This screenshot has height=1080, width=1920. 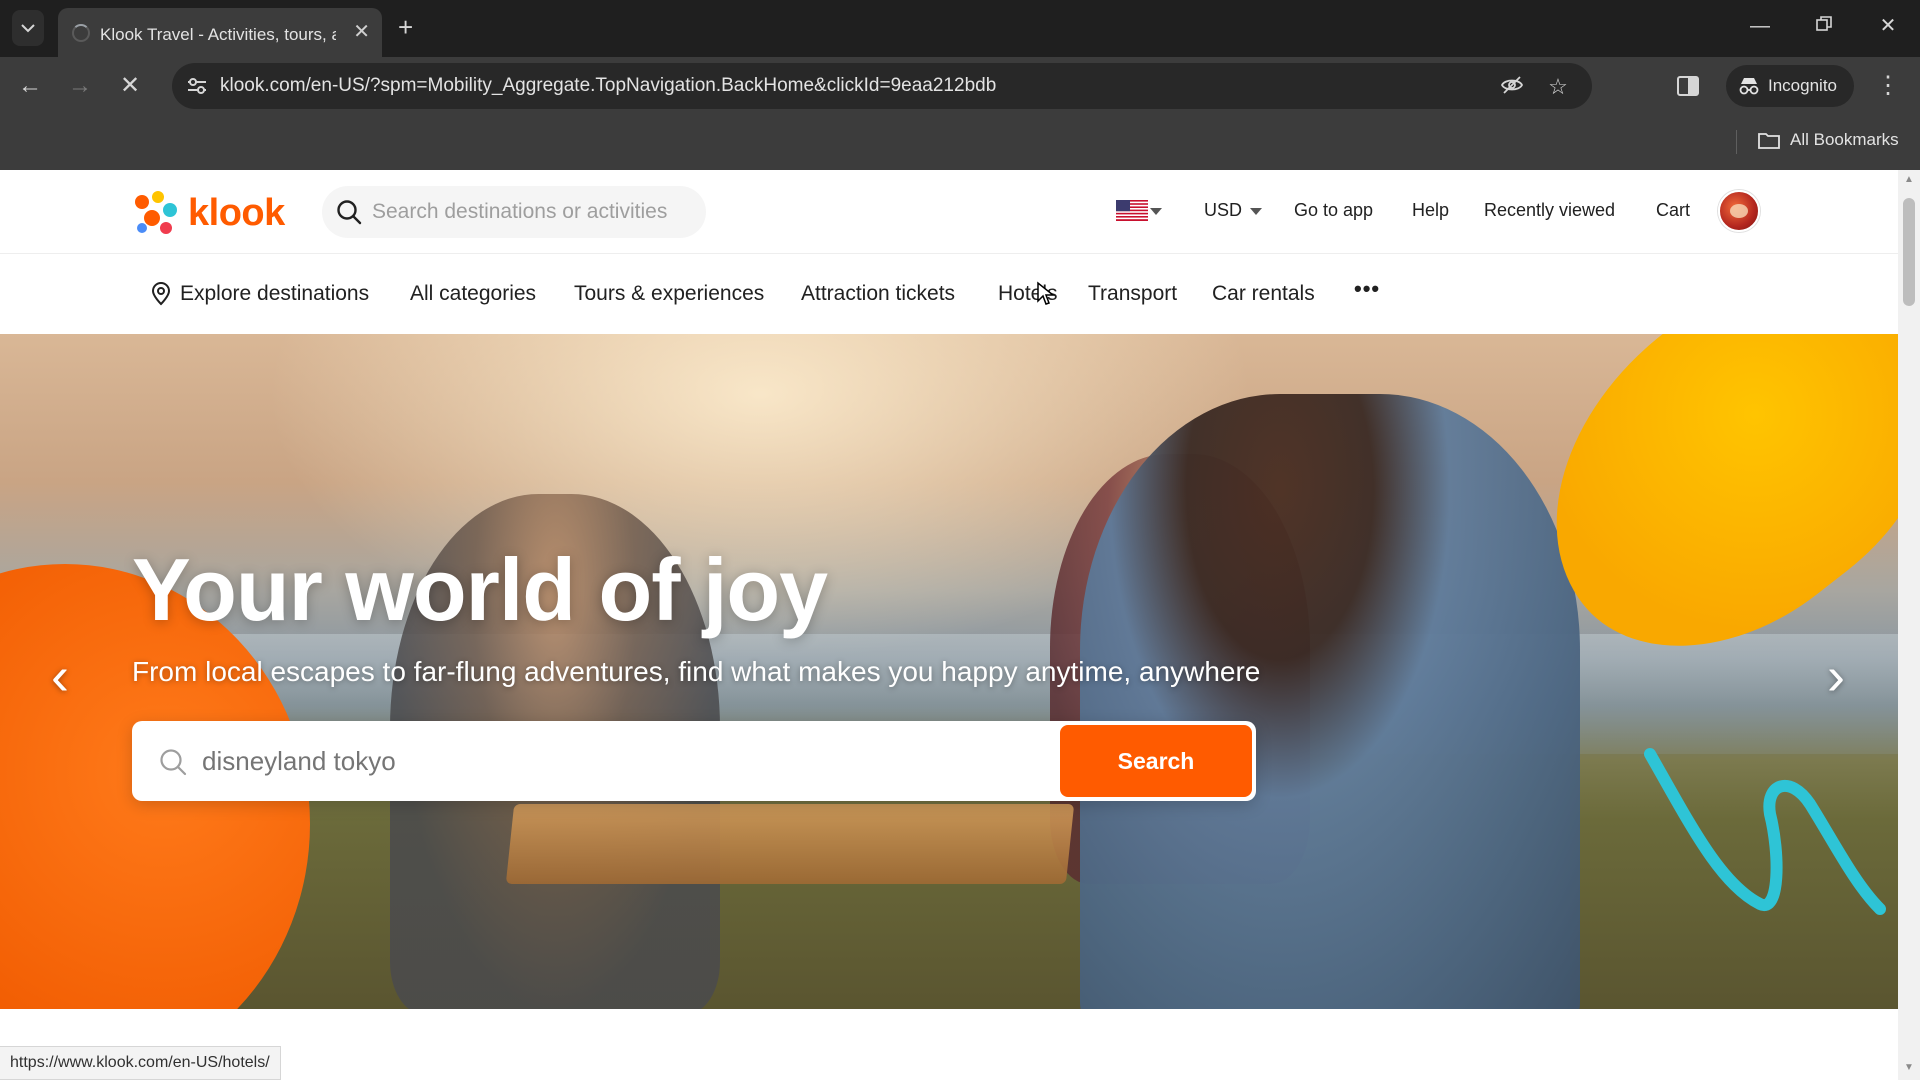 I want to click on hero-search-box: Search, so click(x=694, y=761).